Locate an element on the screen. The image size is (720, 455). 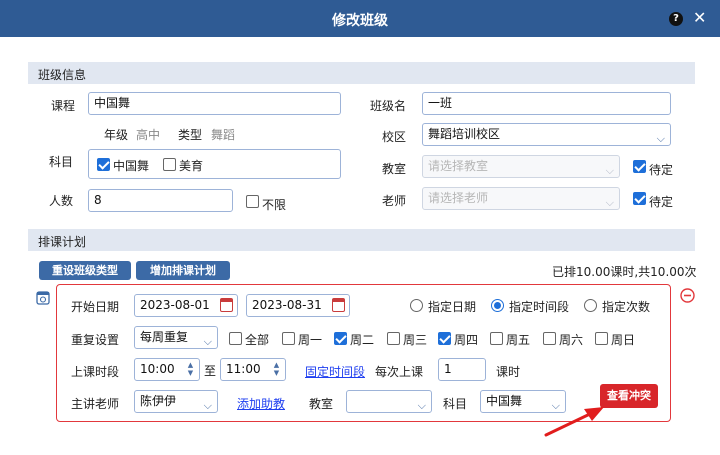
day-label: 周一 is located at coordinates (310, 340).